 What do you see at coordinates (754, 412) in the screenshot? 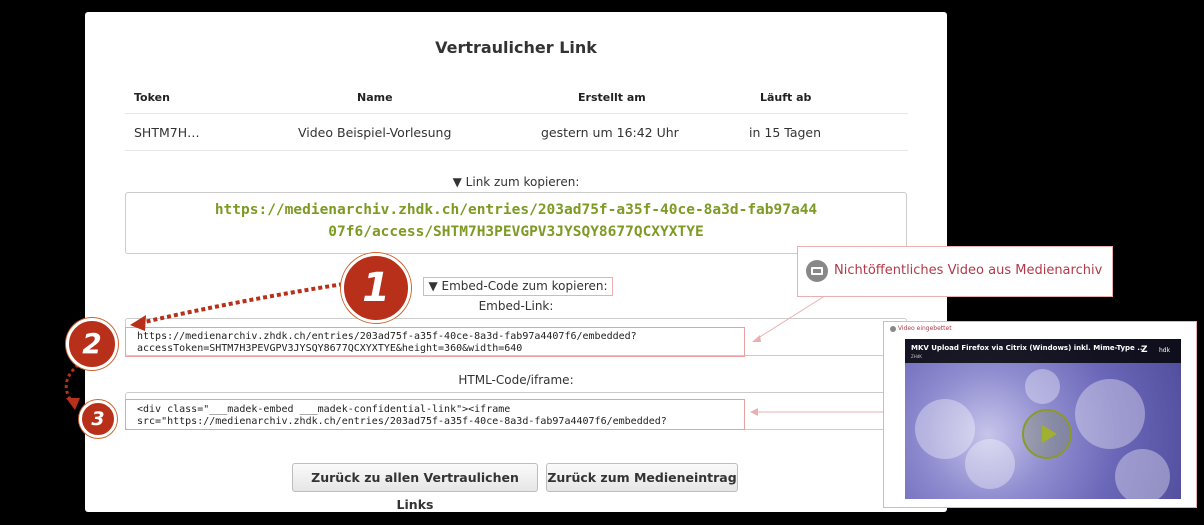
I see `preview-pointer-head` at bounding box center [754, 412].